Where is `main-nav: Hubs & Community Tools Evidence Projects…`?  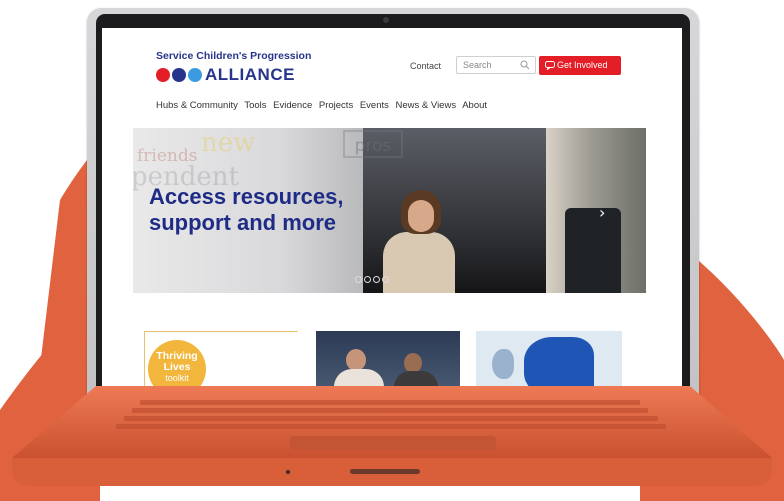 main-nav: Hubs & Community Tools Evidence Projects… is located at coordinates (323, 105).